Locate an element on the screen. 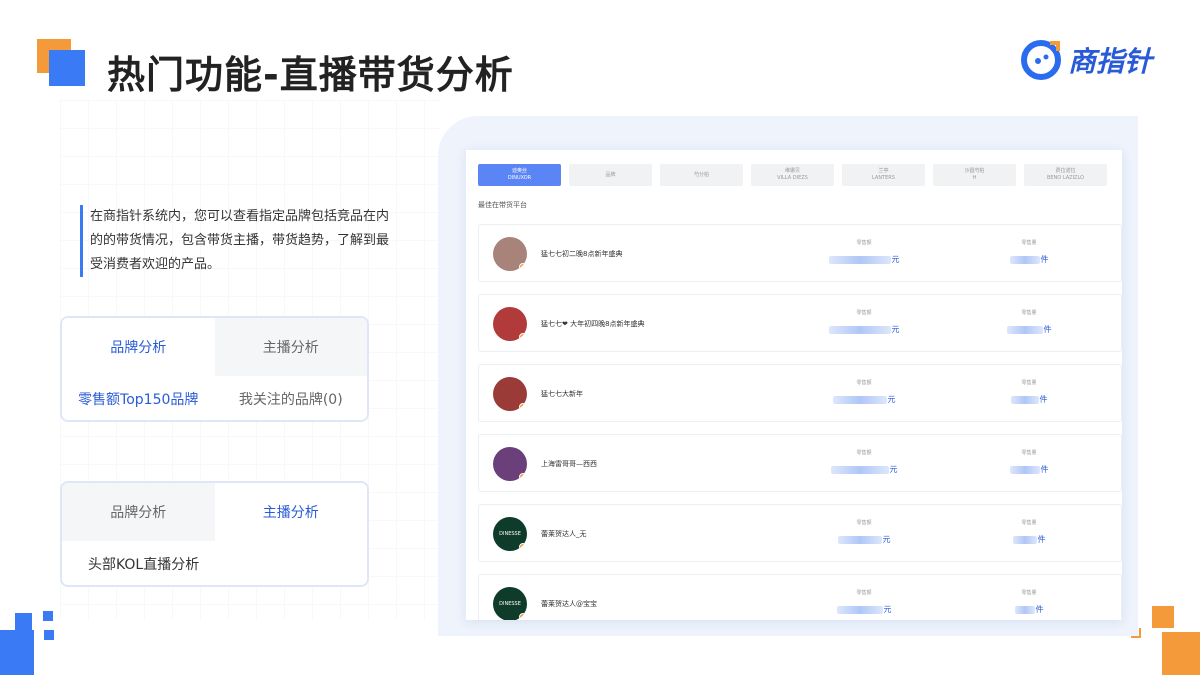  section-label: 最佳在带货平台 is located at coordinates (502, 205).